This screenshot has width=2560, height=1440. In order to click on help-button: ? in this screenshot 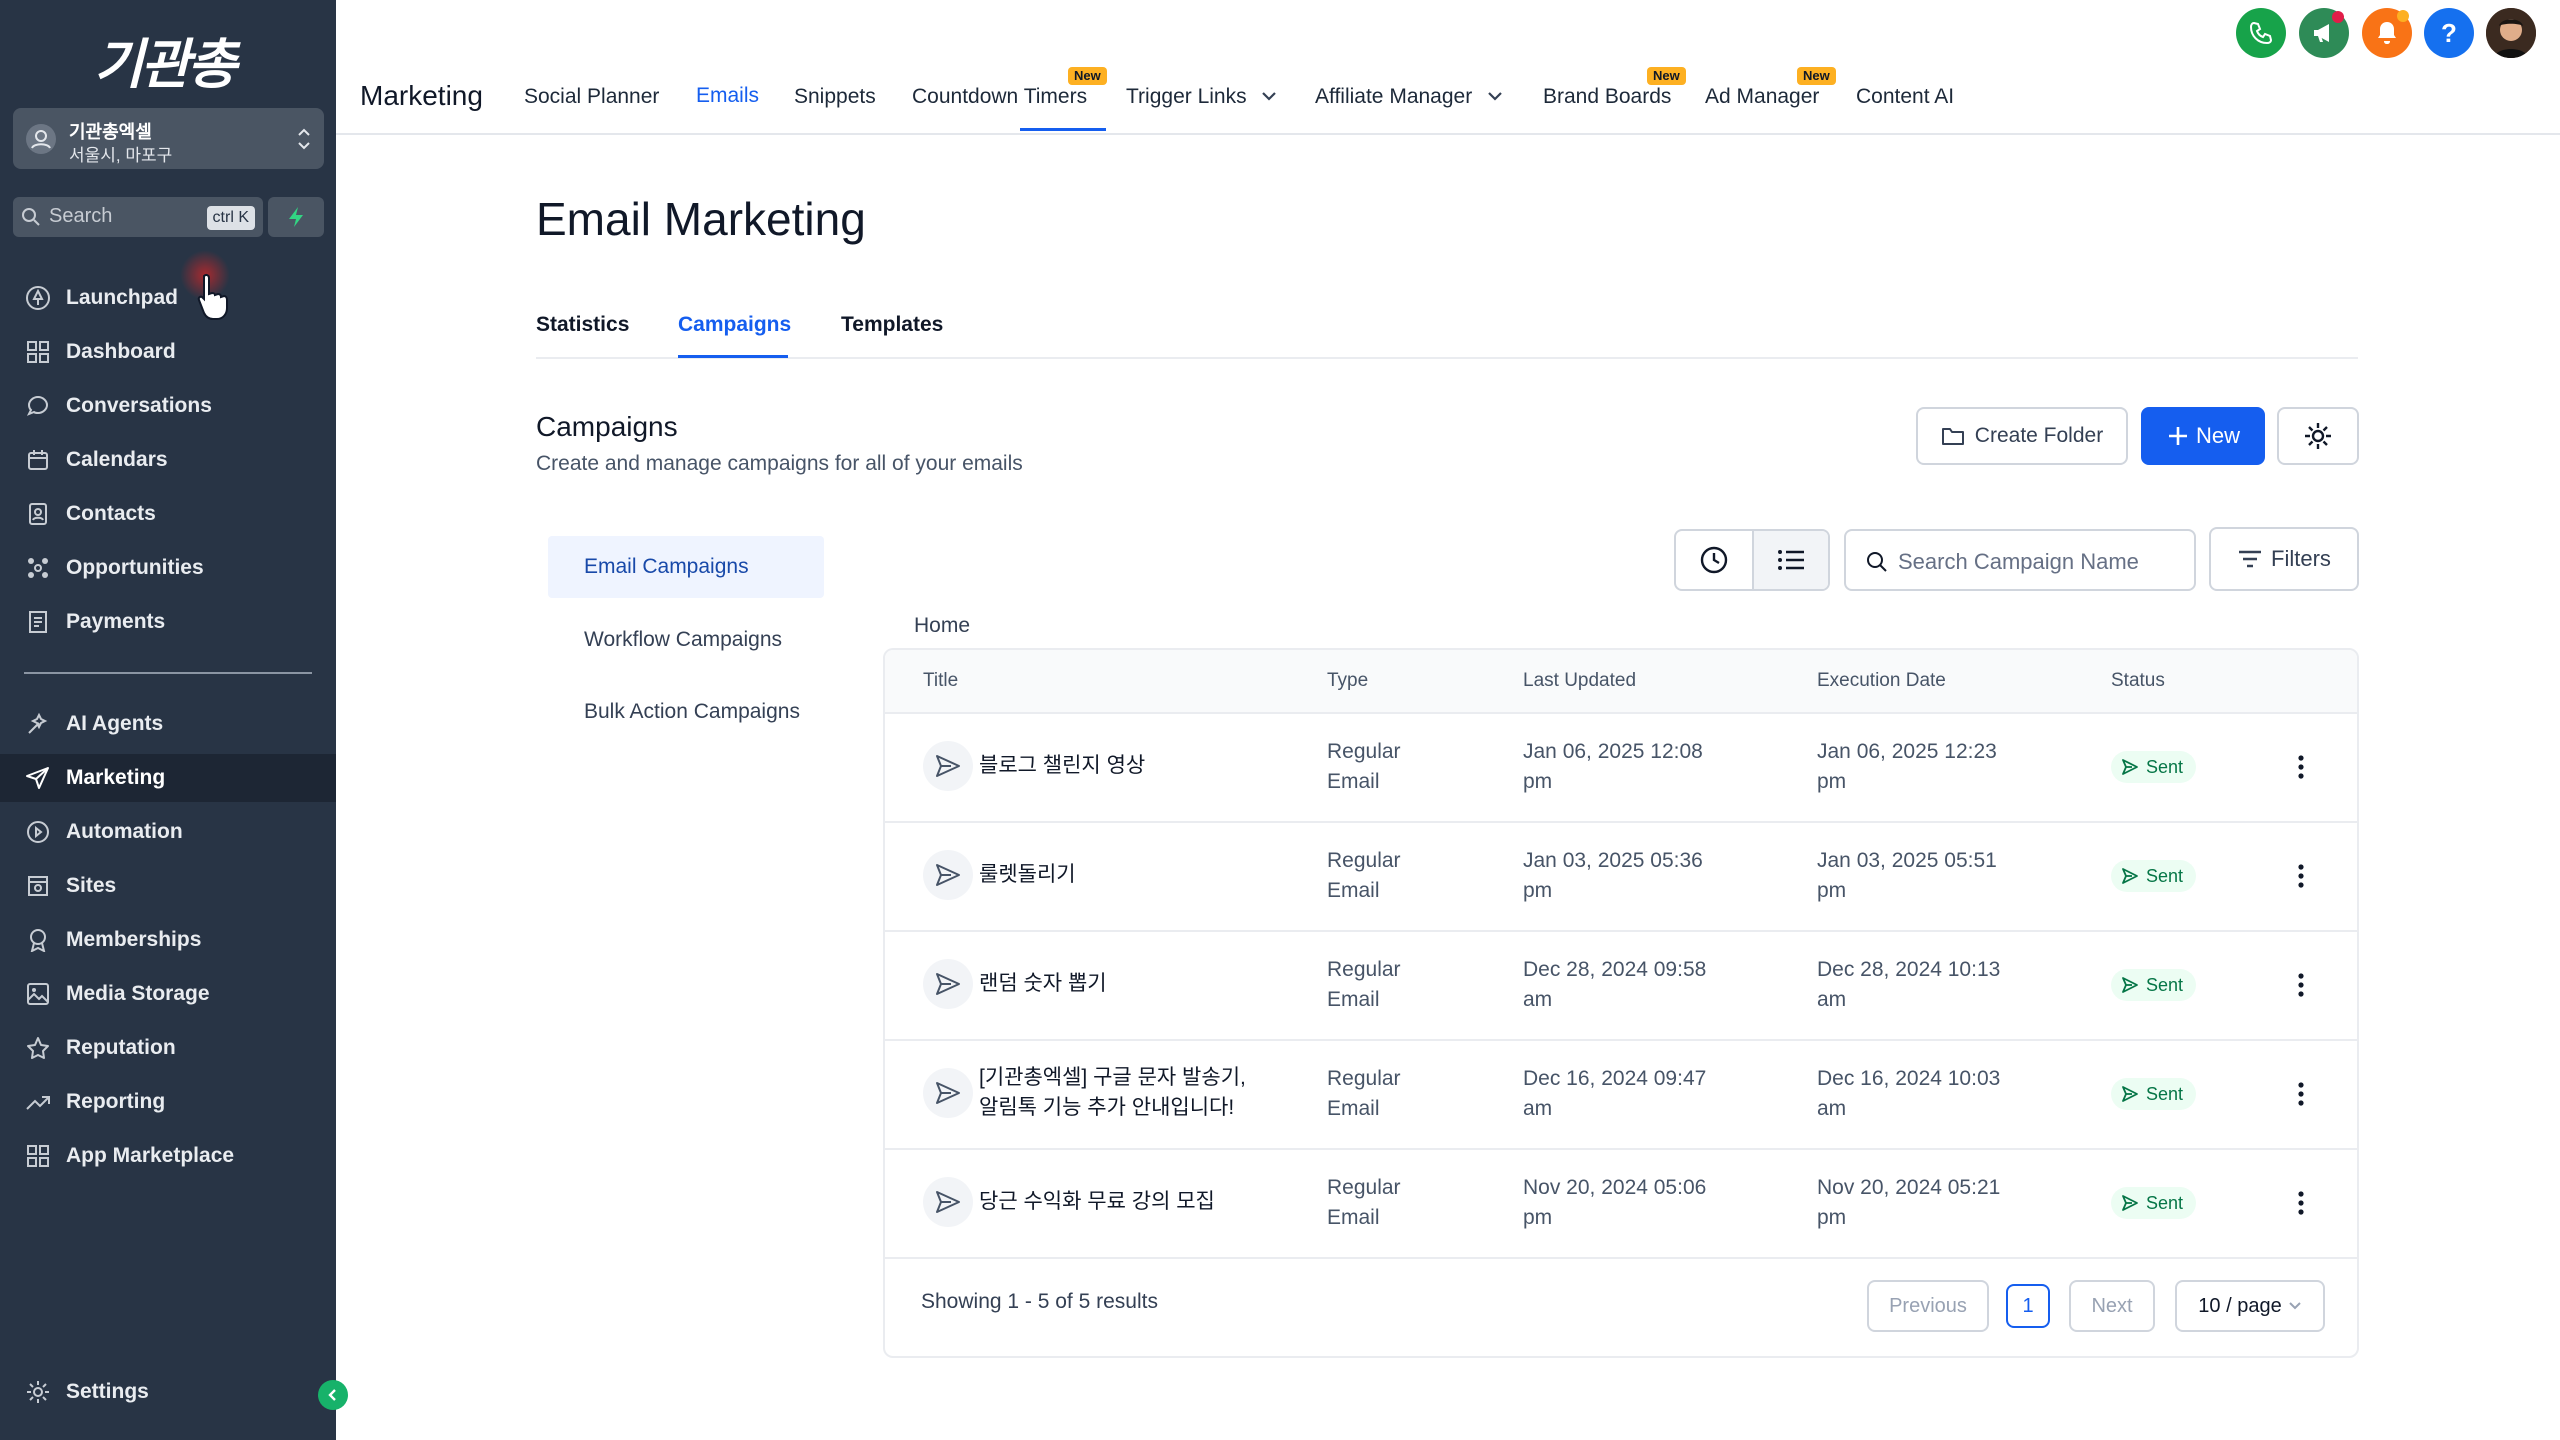, I will do `click(2449, 33)`.